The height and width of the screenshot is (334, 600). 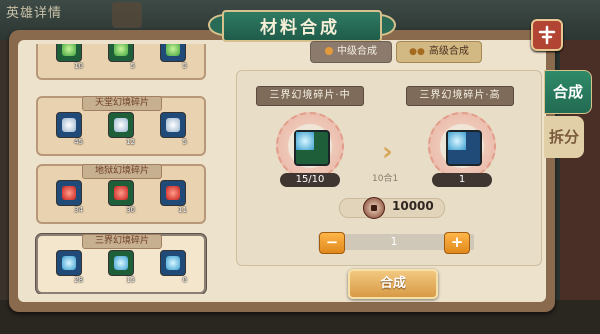 What do you see at coordinates (387, 152) in the screenshot?
I see `chevron-right-icon: ›` at bounding box center [387, 152].